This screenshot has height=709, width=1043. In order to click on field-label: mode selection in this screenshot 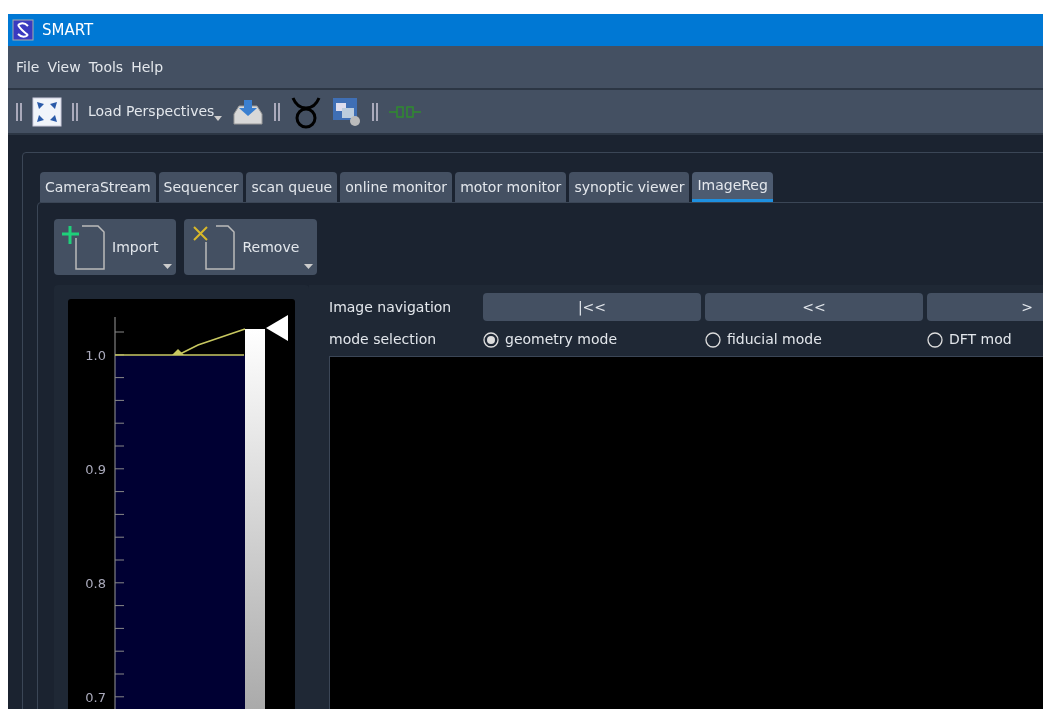, I will do `click(383, 339)`.